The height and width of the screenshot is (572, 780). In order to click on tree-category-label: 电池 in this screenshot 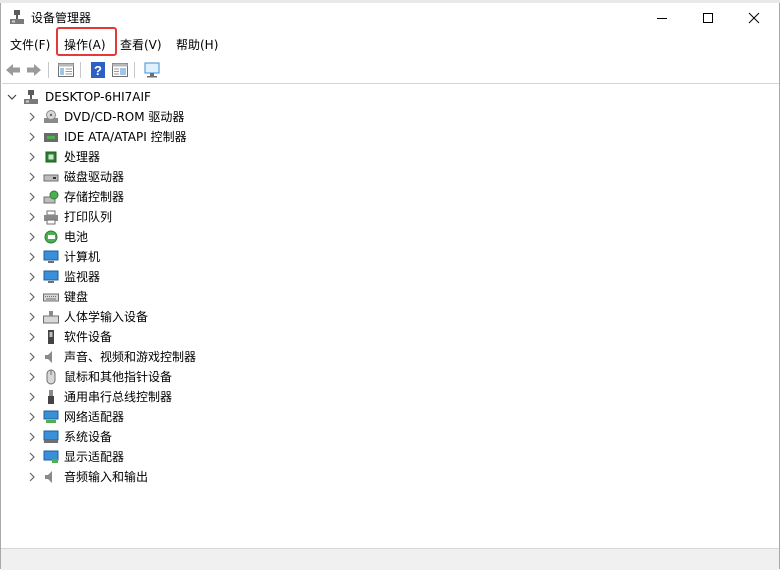, I will do `click(76, 237)`.